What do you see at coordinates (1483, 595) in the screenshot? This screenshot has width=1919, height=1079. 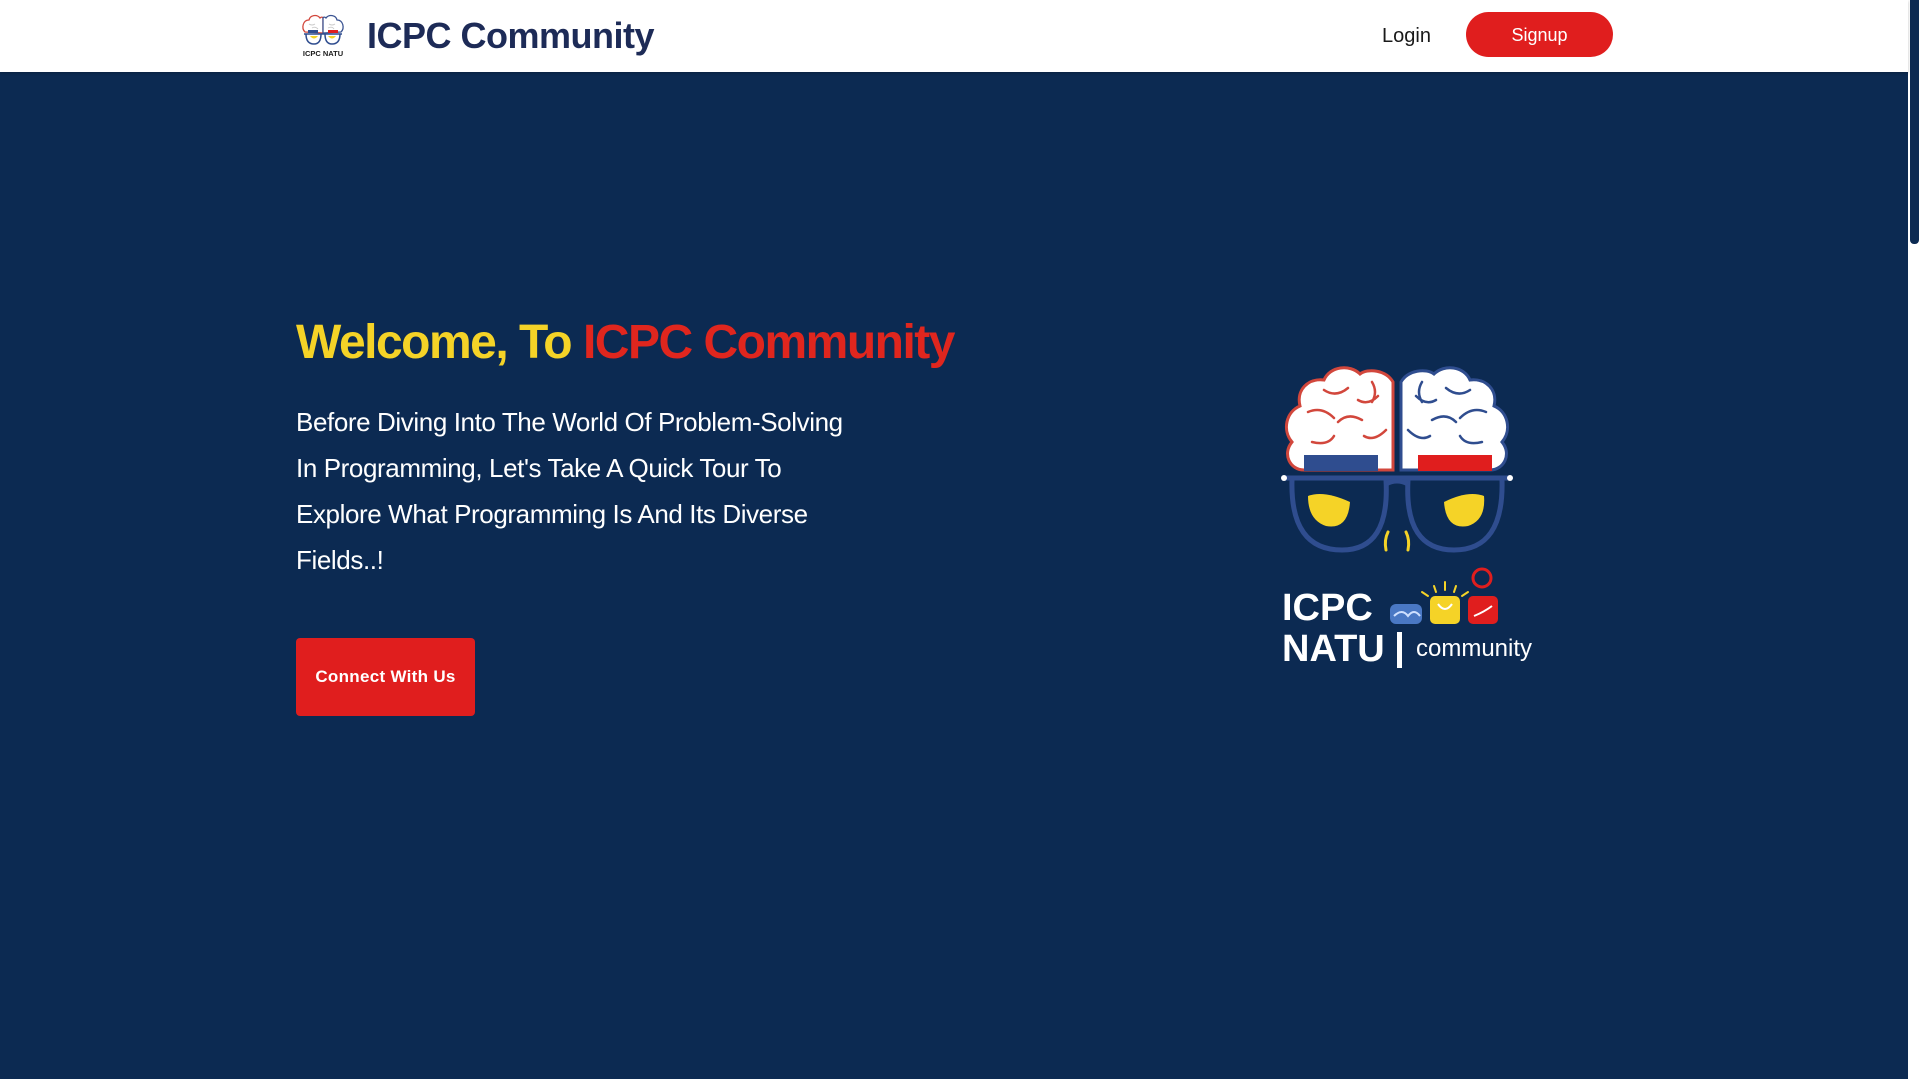 I see `pin-icon` at bounding box center [1483, 595].